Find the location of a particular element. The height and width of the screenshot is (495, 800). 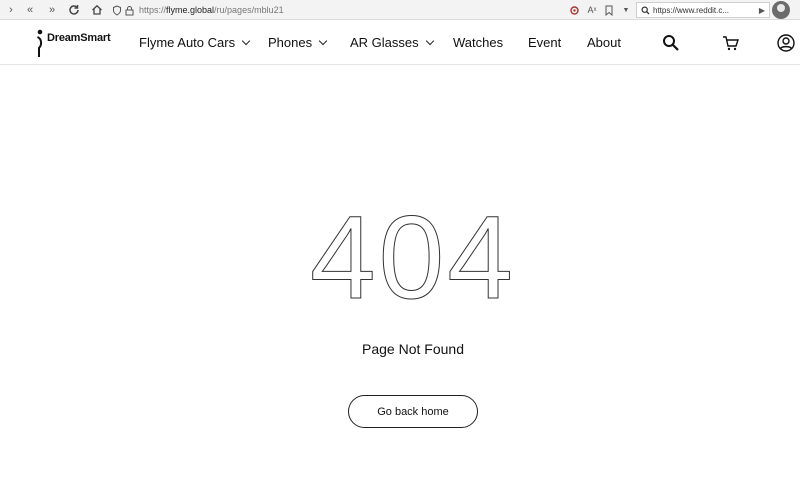

logo-mark-icon is located at coordinates (39, 43).